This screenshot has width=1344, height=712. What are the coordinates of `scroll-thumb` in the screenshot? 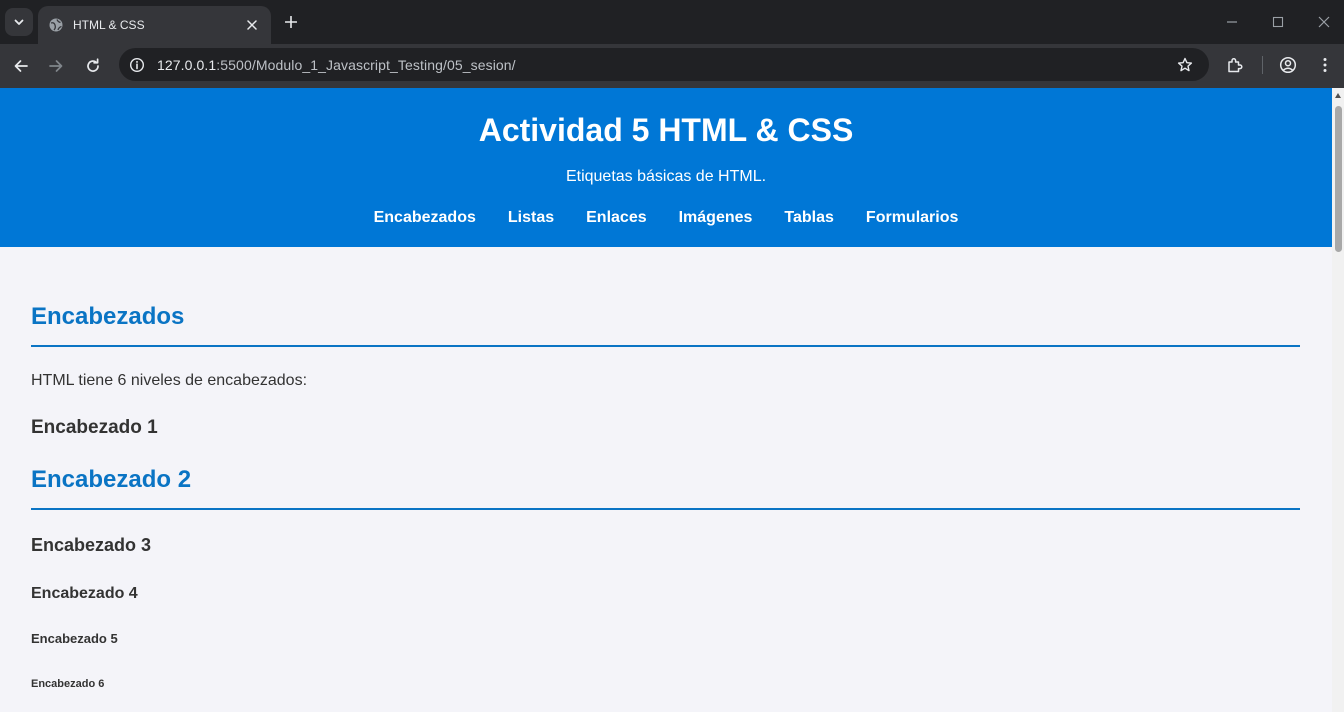 It's located at (1338, 179).